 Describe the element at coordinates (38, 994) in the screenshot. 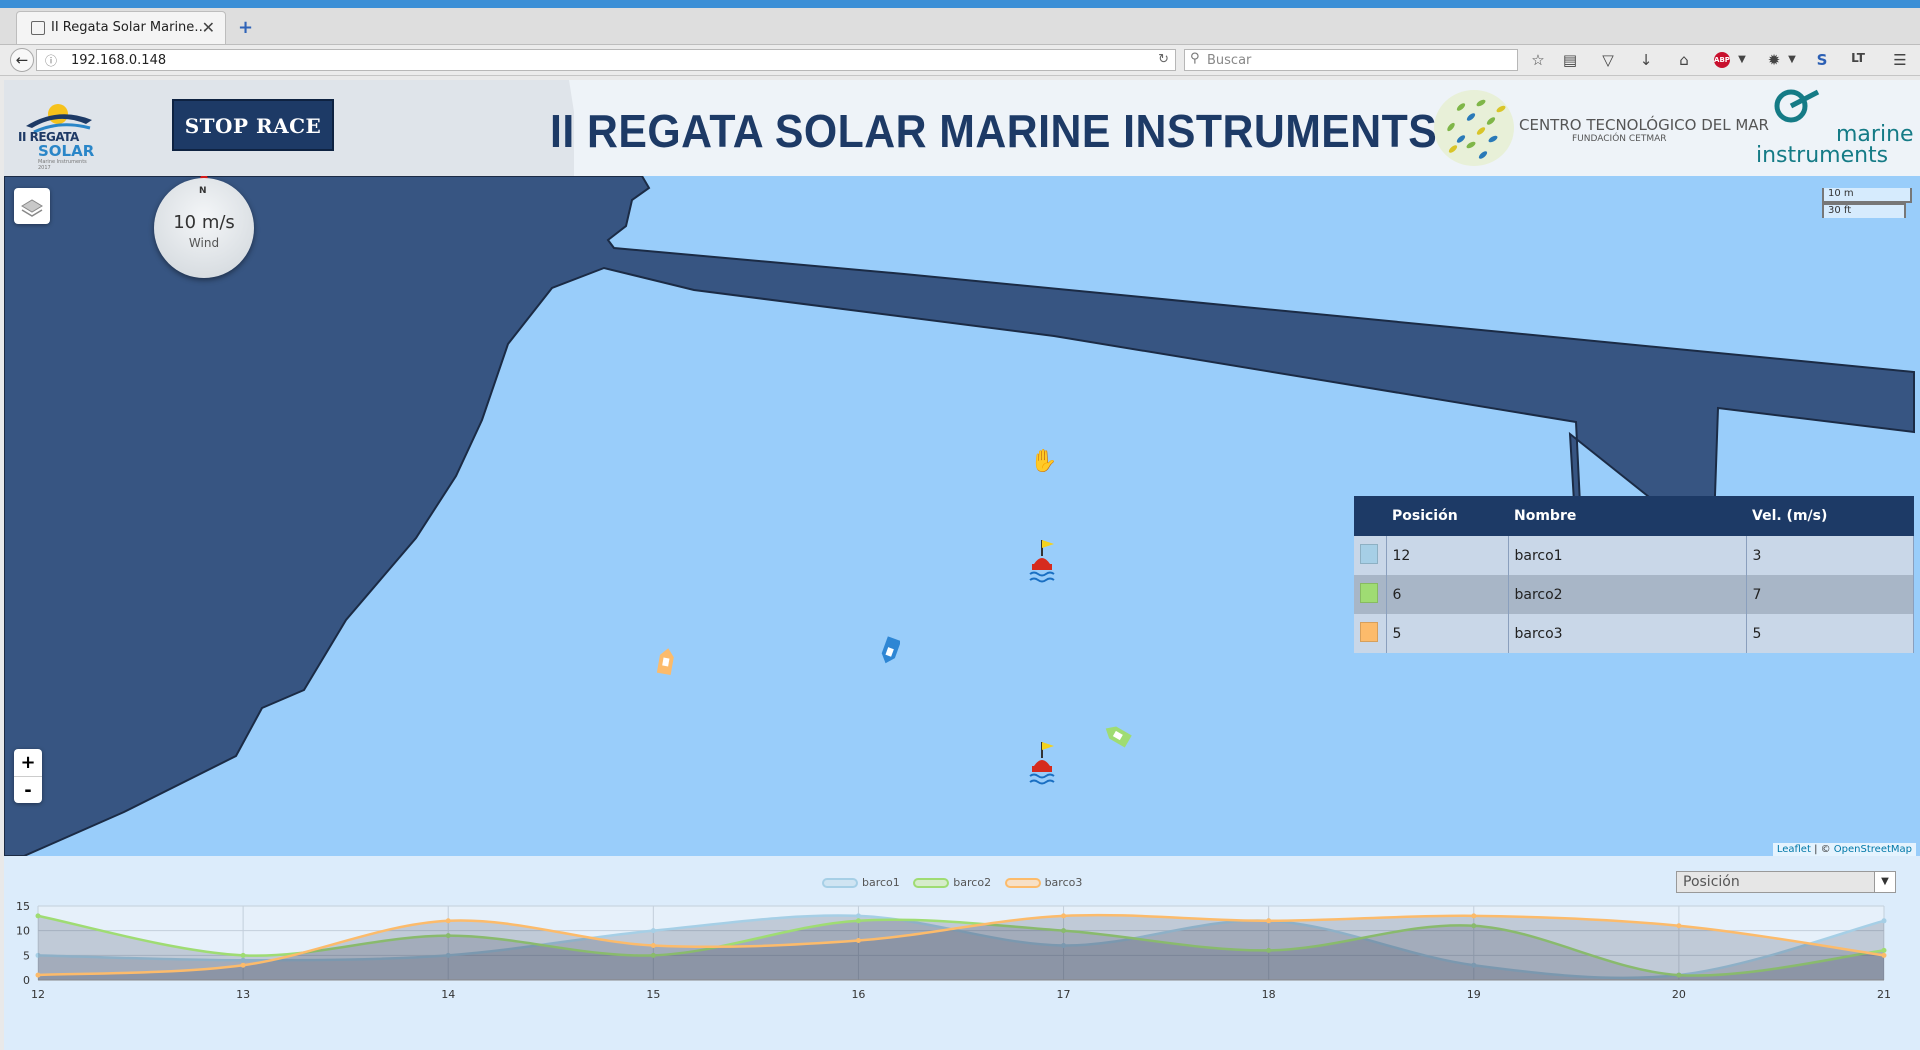

I see `x-tick-label: 12` at that location.